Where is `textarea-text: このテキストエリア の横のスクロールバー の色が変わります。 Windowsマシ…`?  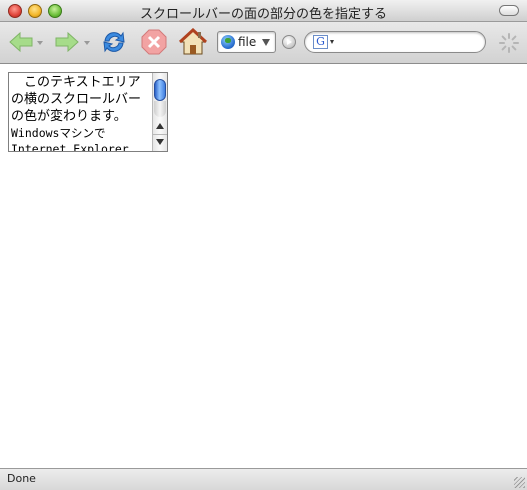
textarea-text: このテキストエリア の横のスクロールバー の色が変わります。 Windowsマシ… is located at coordinates (81, 113).